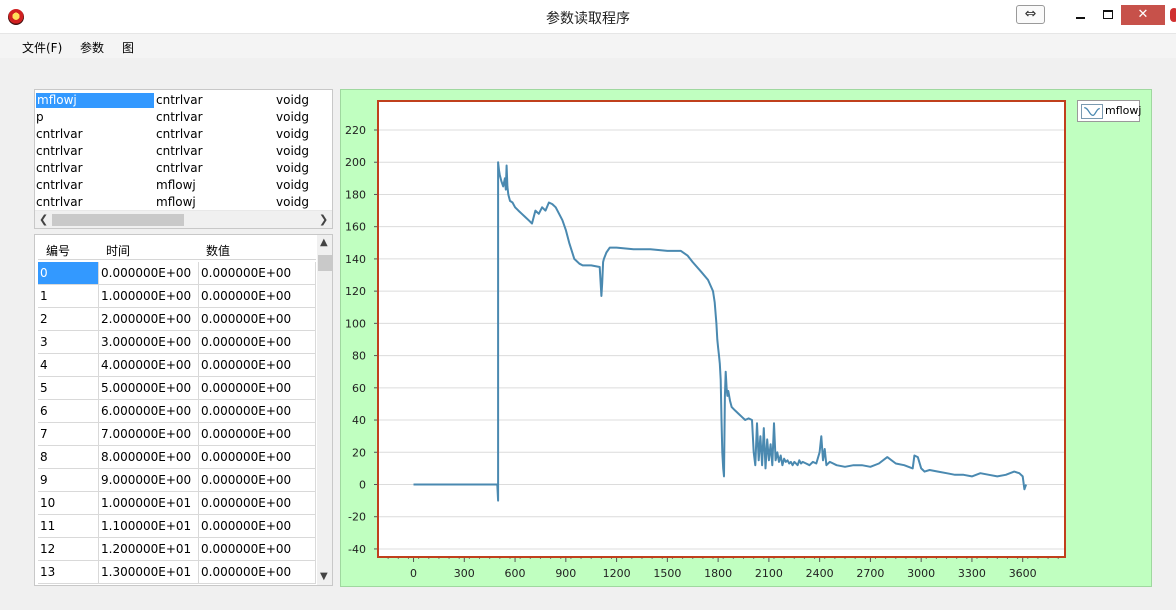 This screenshot has width=1176, height=610. Describe the element at coordinates (355, 162) in the screenshot. I see `y-tick-label: 200` at that location.